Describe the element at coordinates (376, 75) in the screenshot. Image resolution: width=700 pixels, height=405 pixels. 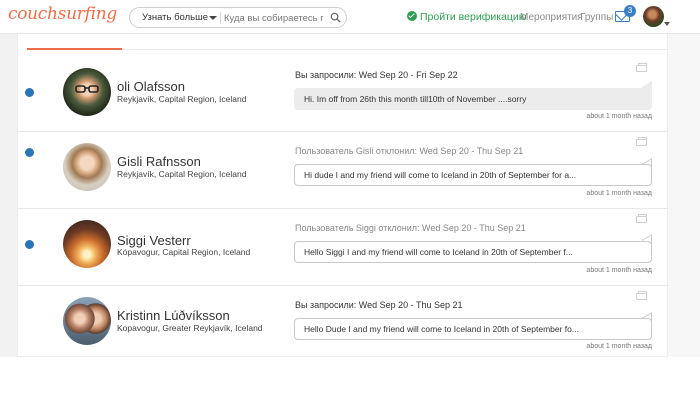
I see `request-status: Вы запросили: Wed Sep 20 - Fri Sep 22` at that location.